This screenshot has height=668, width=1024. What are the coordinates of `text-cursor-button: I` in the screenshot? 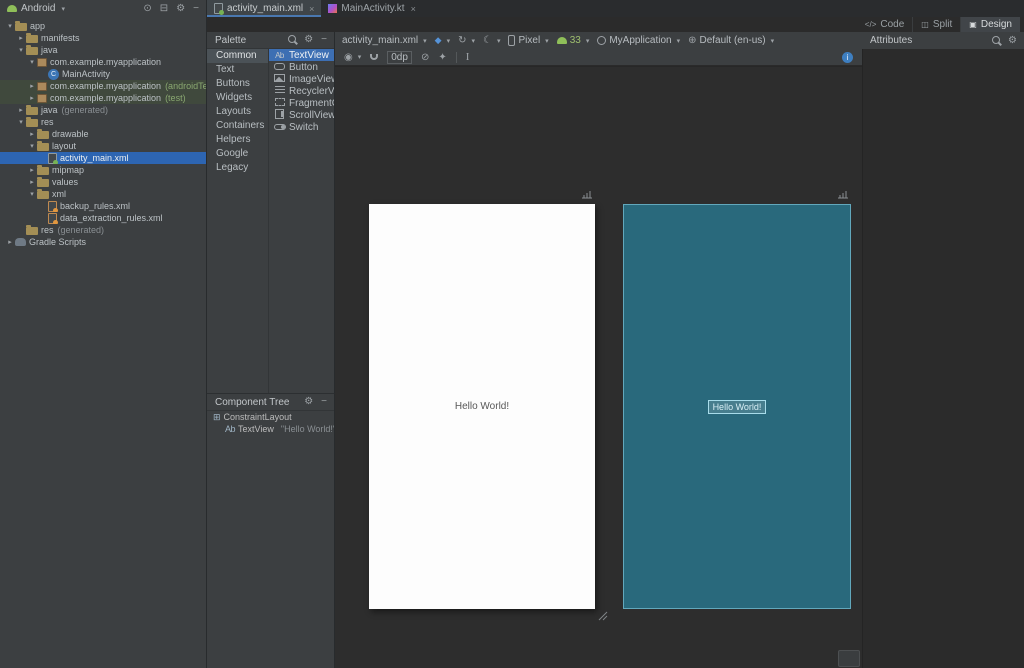 It's located at (468, 57).